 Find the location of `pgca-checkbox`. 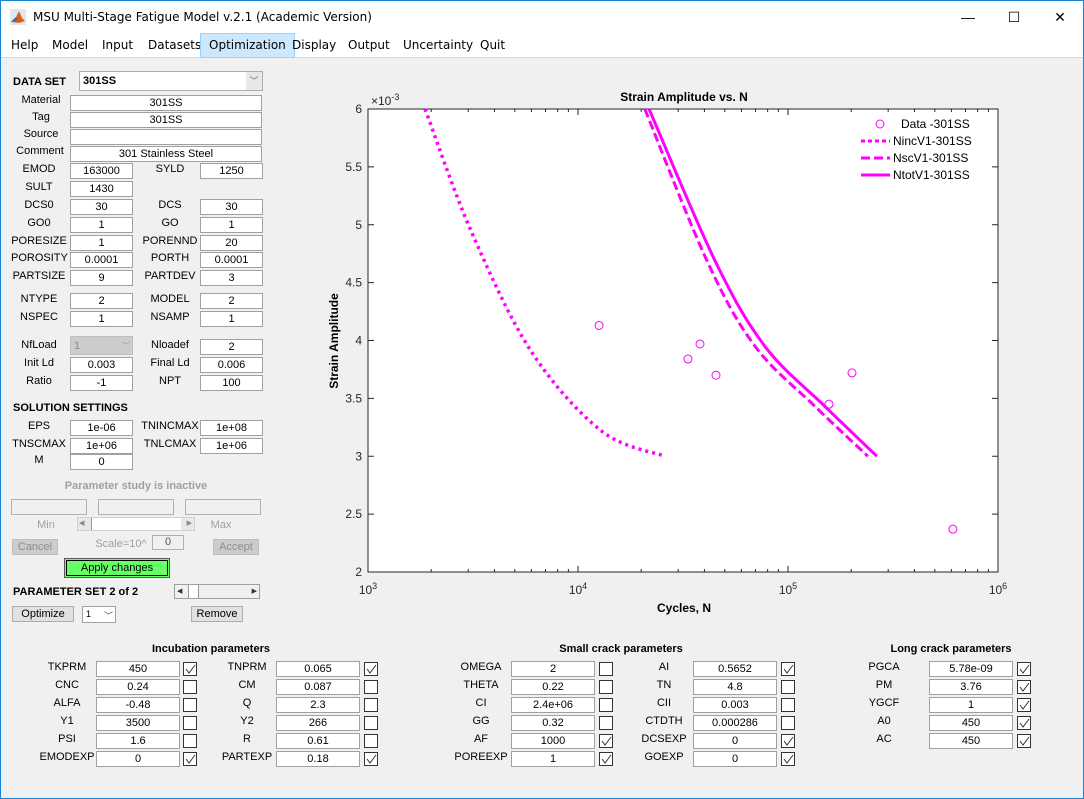

pgca-checkbox is located at coordinates (1024, 669).